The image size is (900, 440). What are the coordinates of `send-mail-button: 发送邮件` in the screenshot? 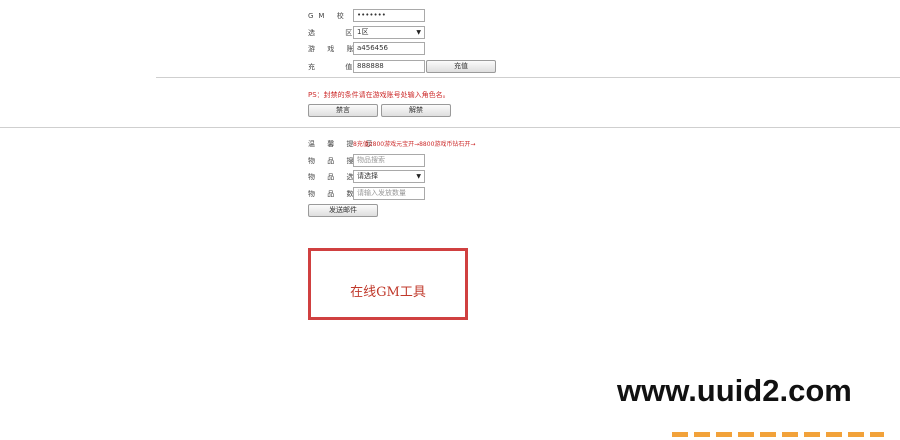 It's located at (343, 210).